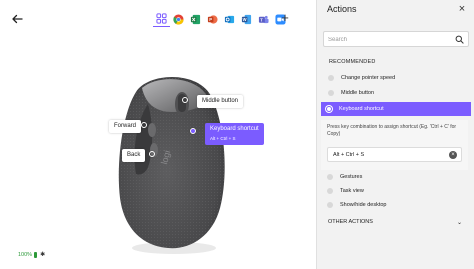  I want to click on app-word-button: W, so click(246, 19).